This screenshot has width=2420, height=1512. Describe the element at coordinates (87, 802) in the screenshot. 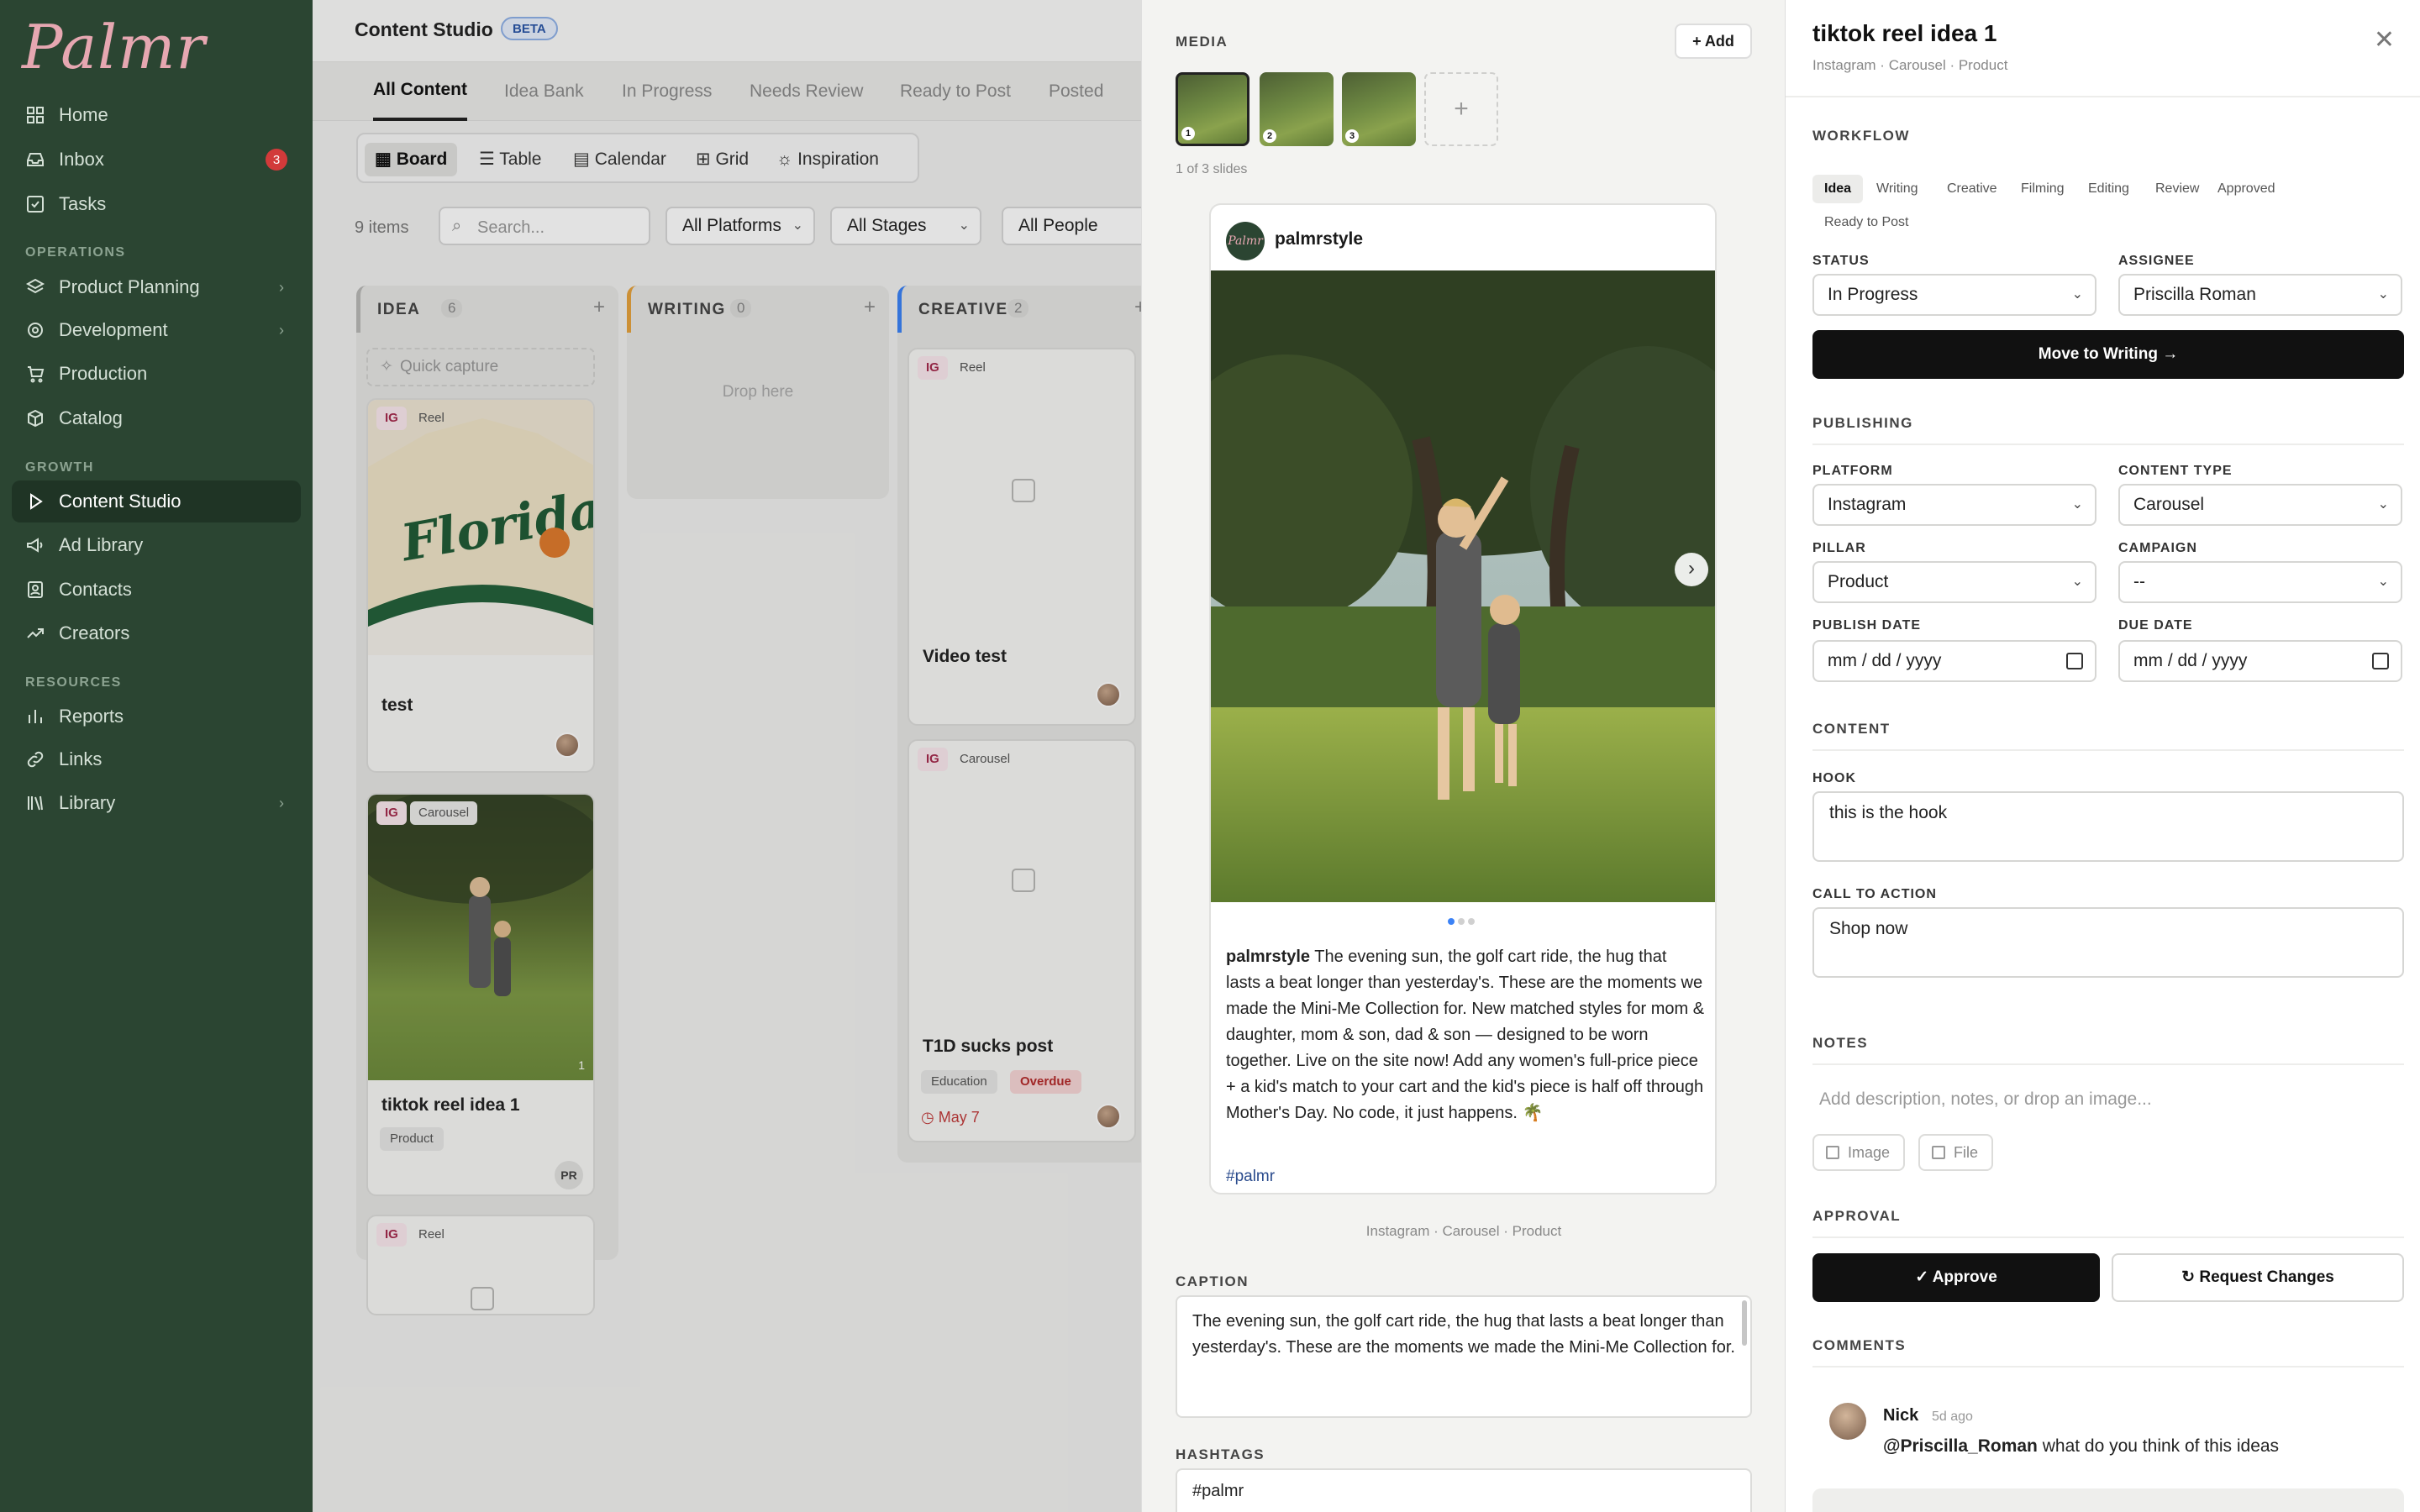

I see `sidebar-item-label: Library` at that location.